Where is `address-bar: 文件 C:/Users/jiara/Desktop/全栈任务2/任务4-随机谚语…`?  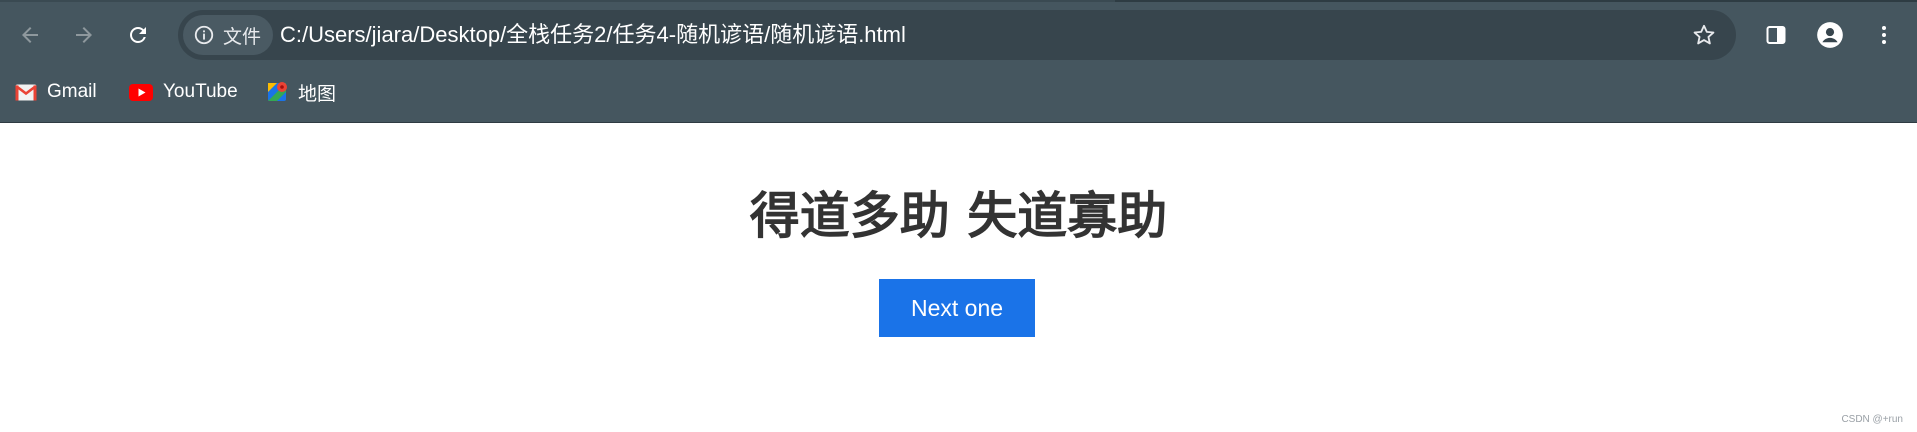
address-bar: 文件 C:/Users/jiara/Desktop/全栈任务2/任务4-随机谚语… is located at coordinates (957, 35).